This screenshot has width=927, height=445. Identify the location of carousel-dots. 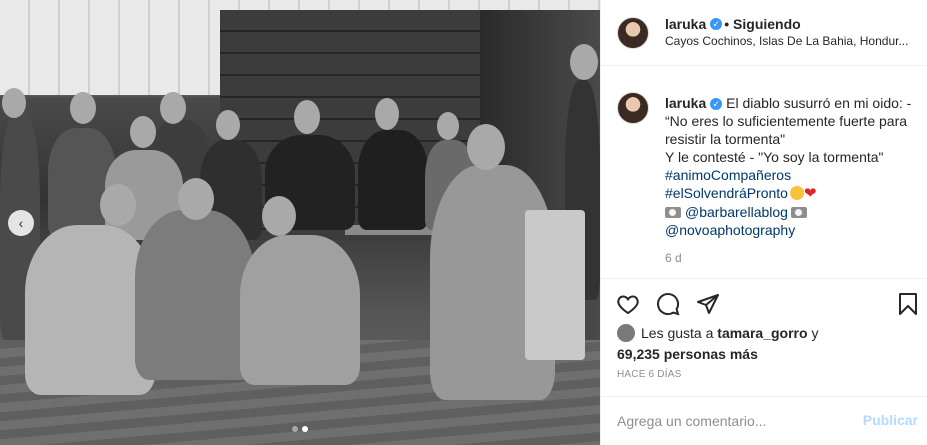
(300, 429).